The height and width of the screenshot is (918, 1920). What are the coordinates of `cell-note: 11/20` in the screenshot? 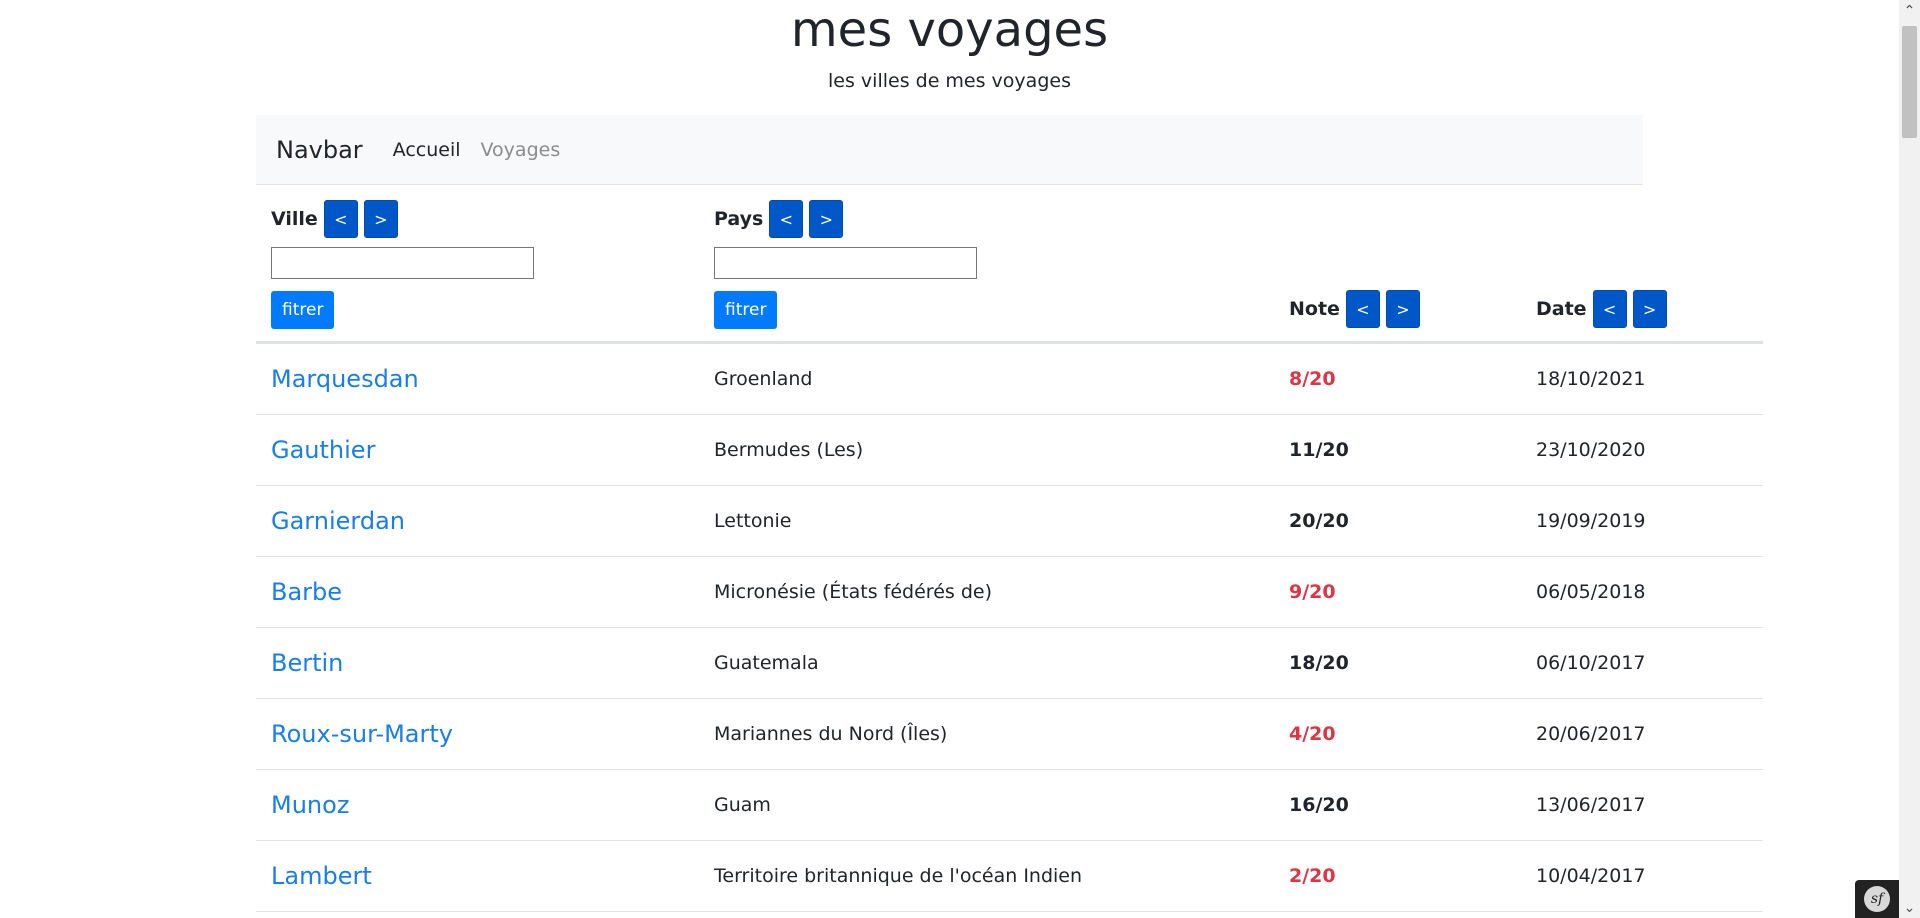 It's located at (1397, 450).